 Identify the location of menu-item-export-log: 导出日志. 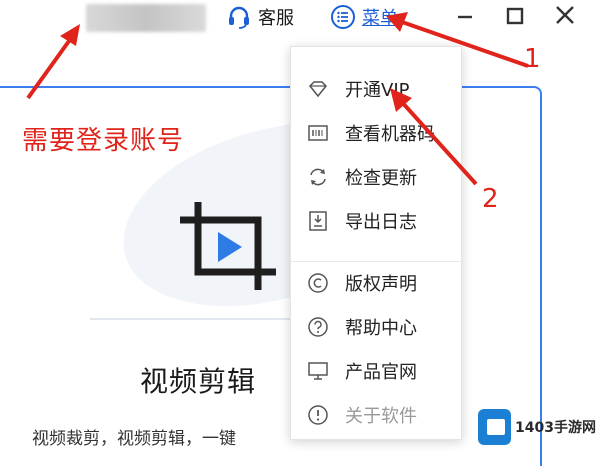
(376, 221).